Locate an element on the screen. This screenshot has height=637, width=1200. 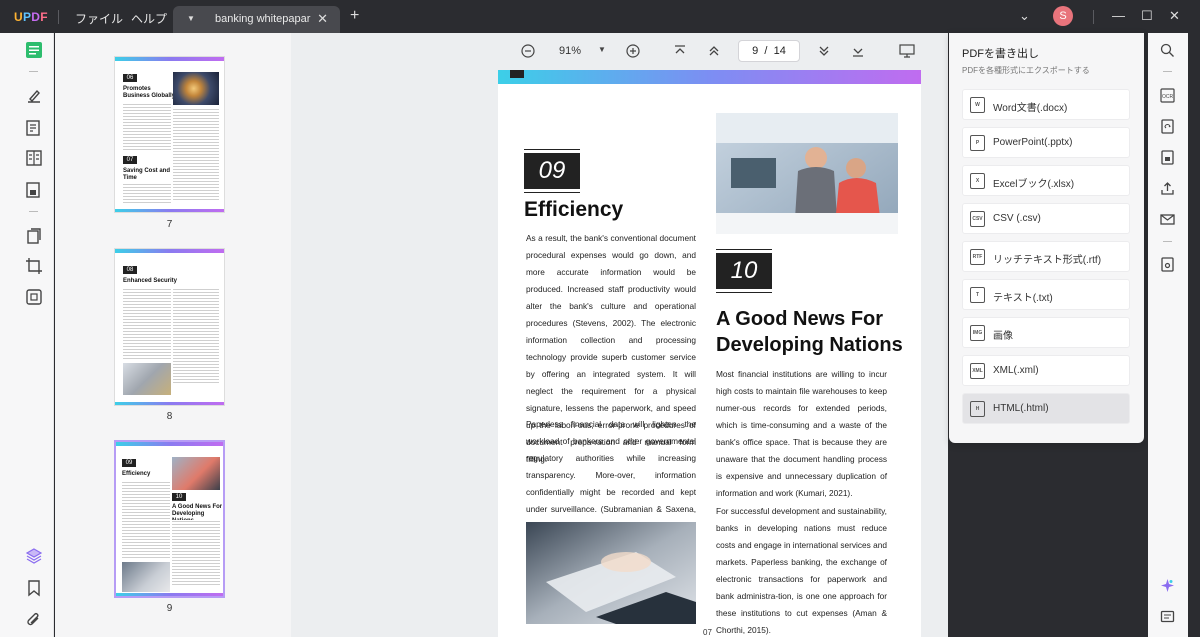
comment-icon is located at coordinates (34, 96).